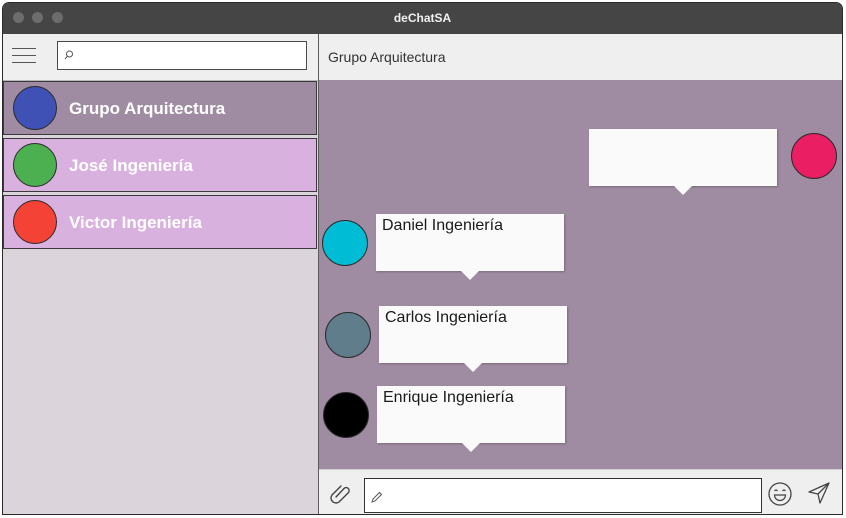 This screenshot has height=518, width=846. I want to click on message-field, so click(563, 495).